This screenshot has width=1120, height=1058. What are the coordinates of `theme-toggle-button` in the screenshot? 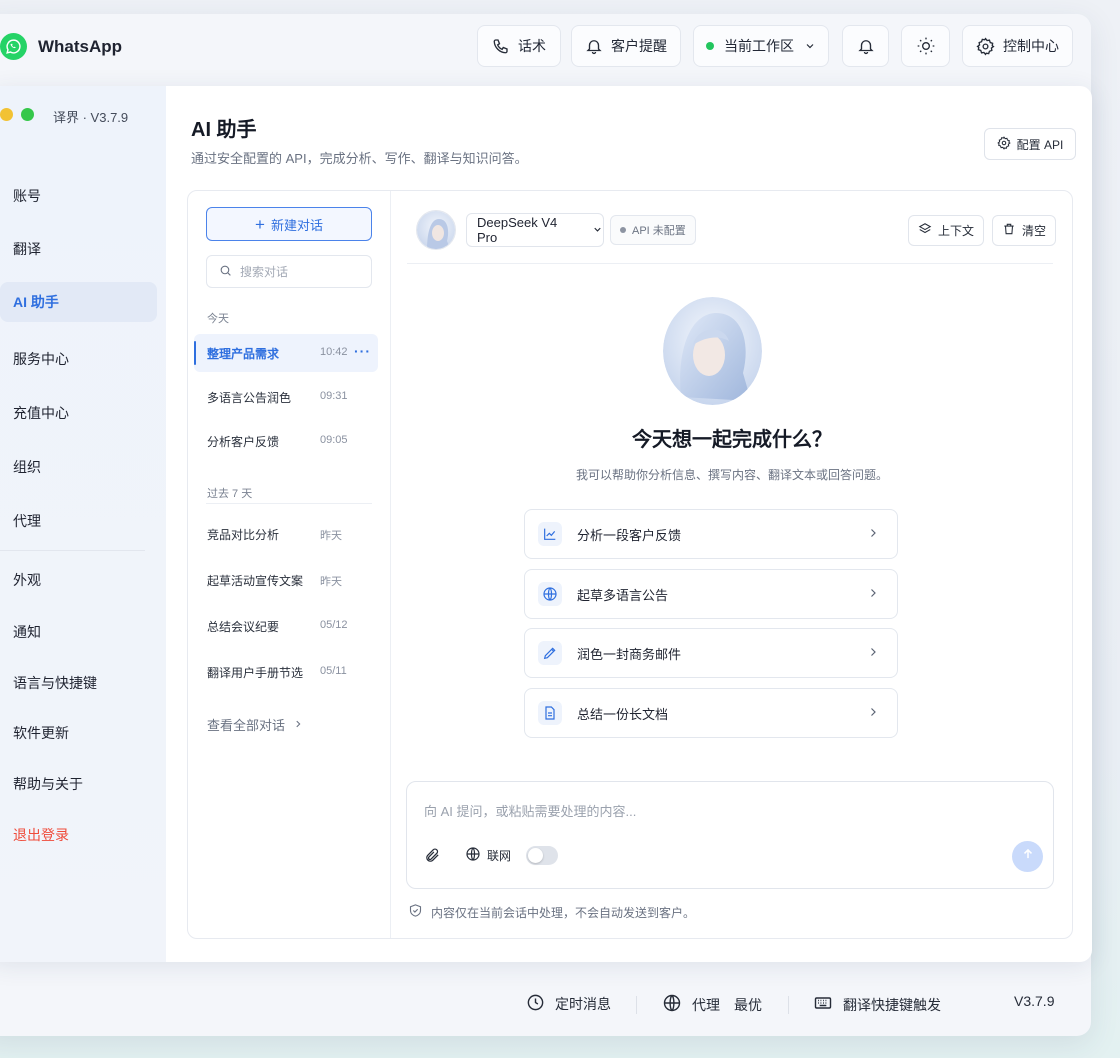 It's located at (925, 46).